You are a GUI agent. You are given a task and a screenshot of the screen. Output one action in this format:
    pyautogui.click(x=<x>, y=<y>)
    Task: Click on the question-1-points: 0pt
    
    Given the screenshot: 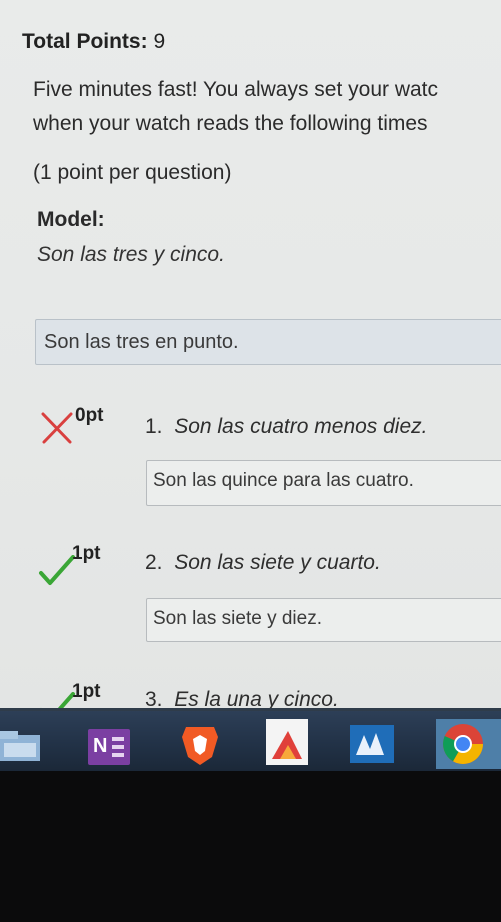 What is the action you would take?
    pyautogui.click(x=89, y=415)
    